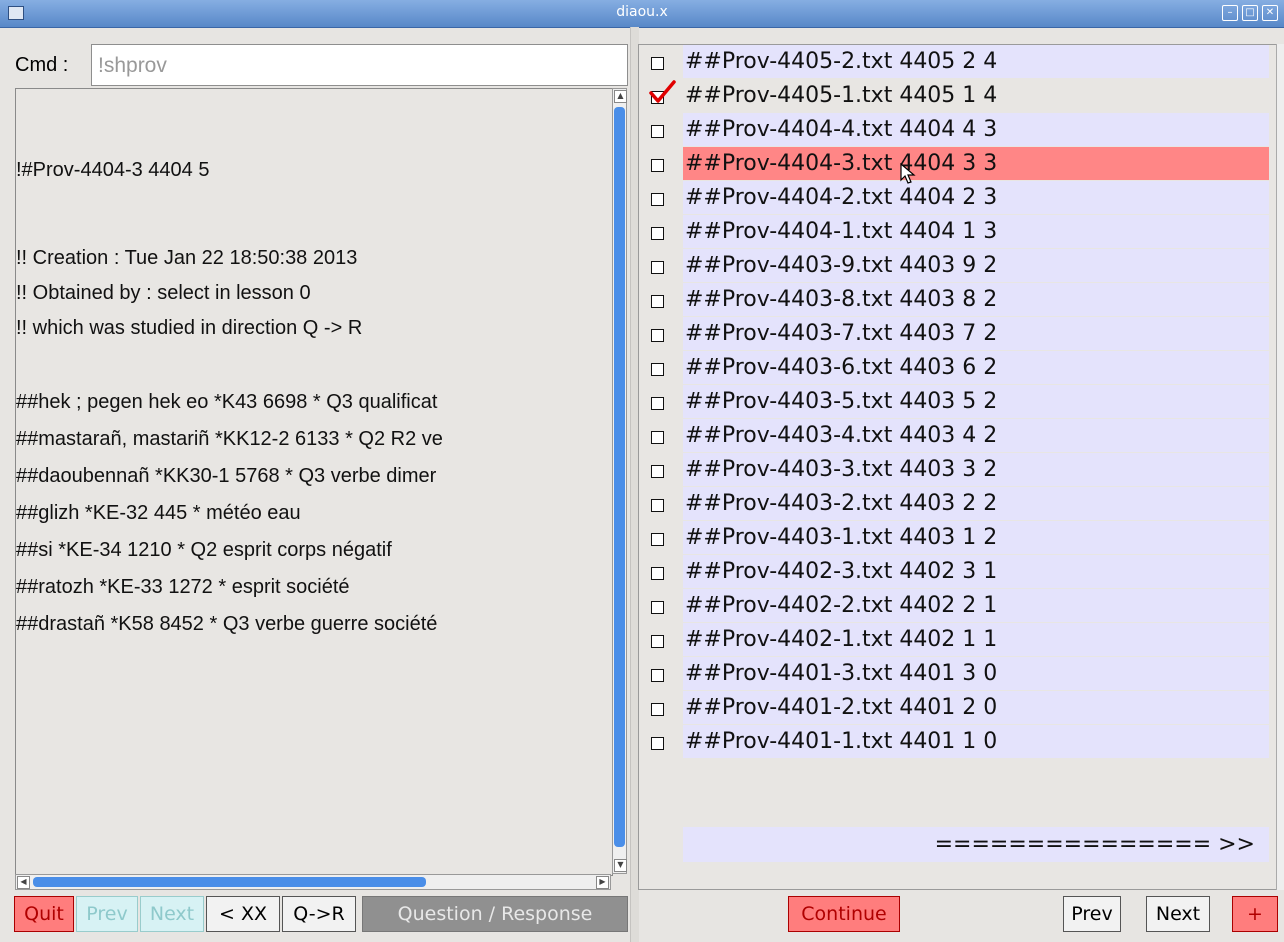 The height and width of the screenshot is (942, 1284). What do you see at coordinates (976, 605) in the screenshot?
I see `list-item-label: ##Prov-4402-2.txt 4402 2 1` at bounding box center [976, 605].